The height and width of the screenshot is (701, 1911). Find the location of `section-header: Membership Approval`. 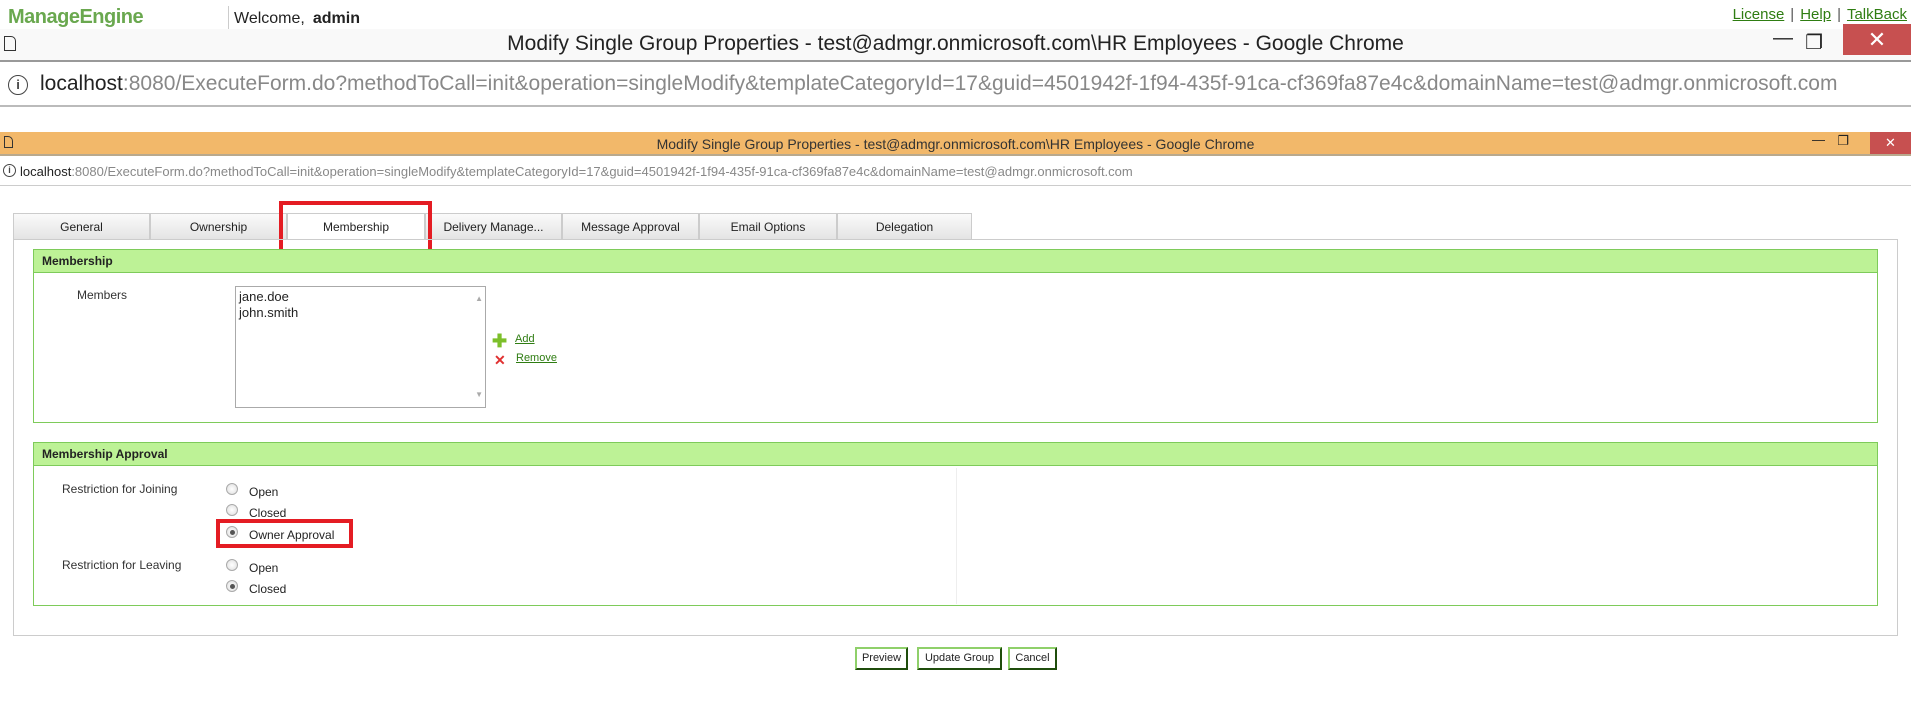

section-header: Membership Approval is located at coordinates (955, 454).